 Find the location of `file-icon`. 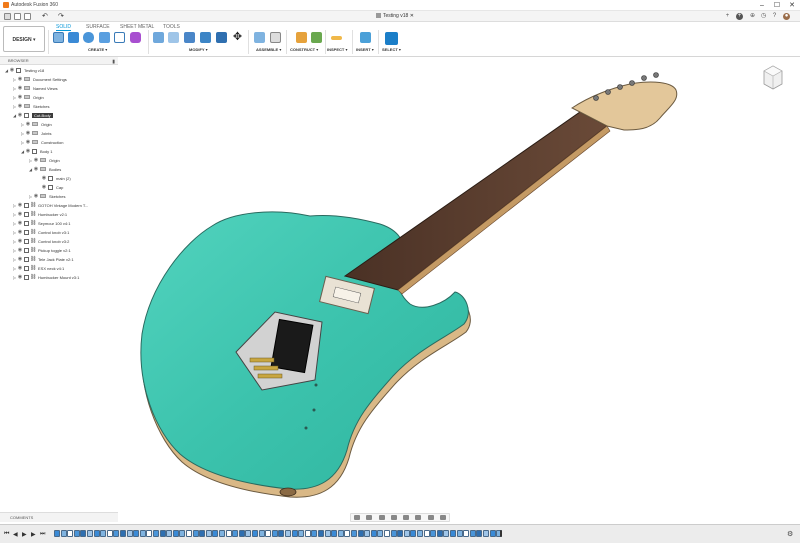

file-icon is located at coordinates (17, 16).